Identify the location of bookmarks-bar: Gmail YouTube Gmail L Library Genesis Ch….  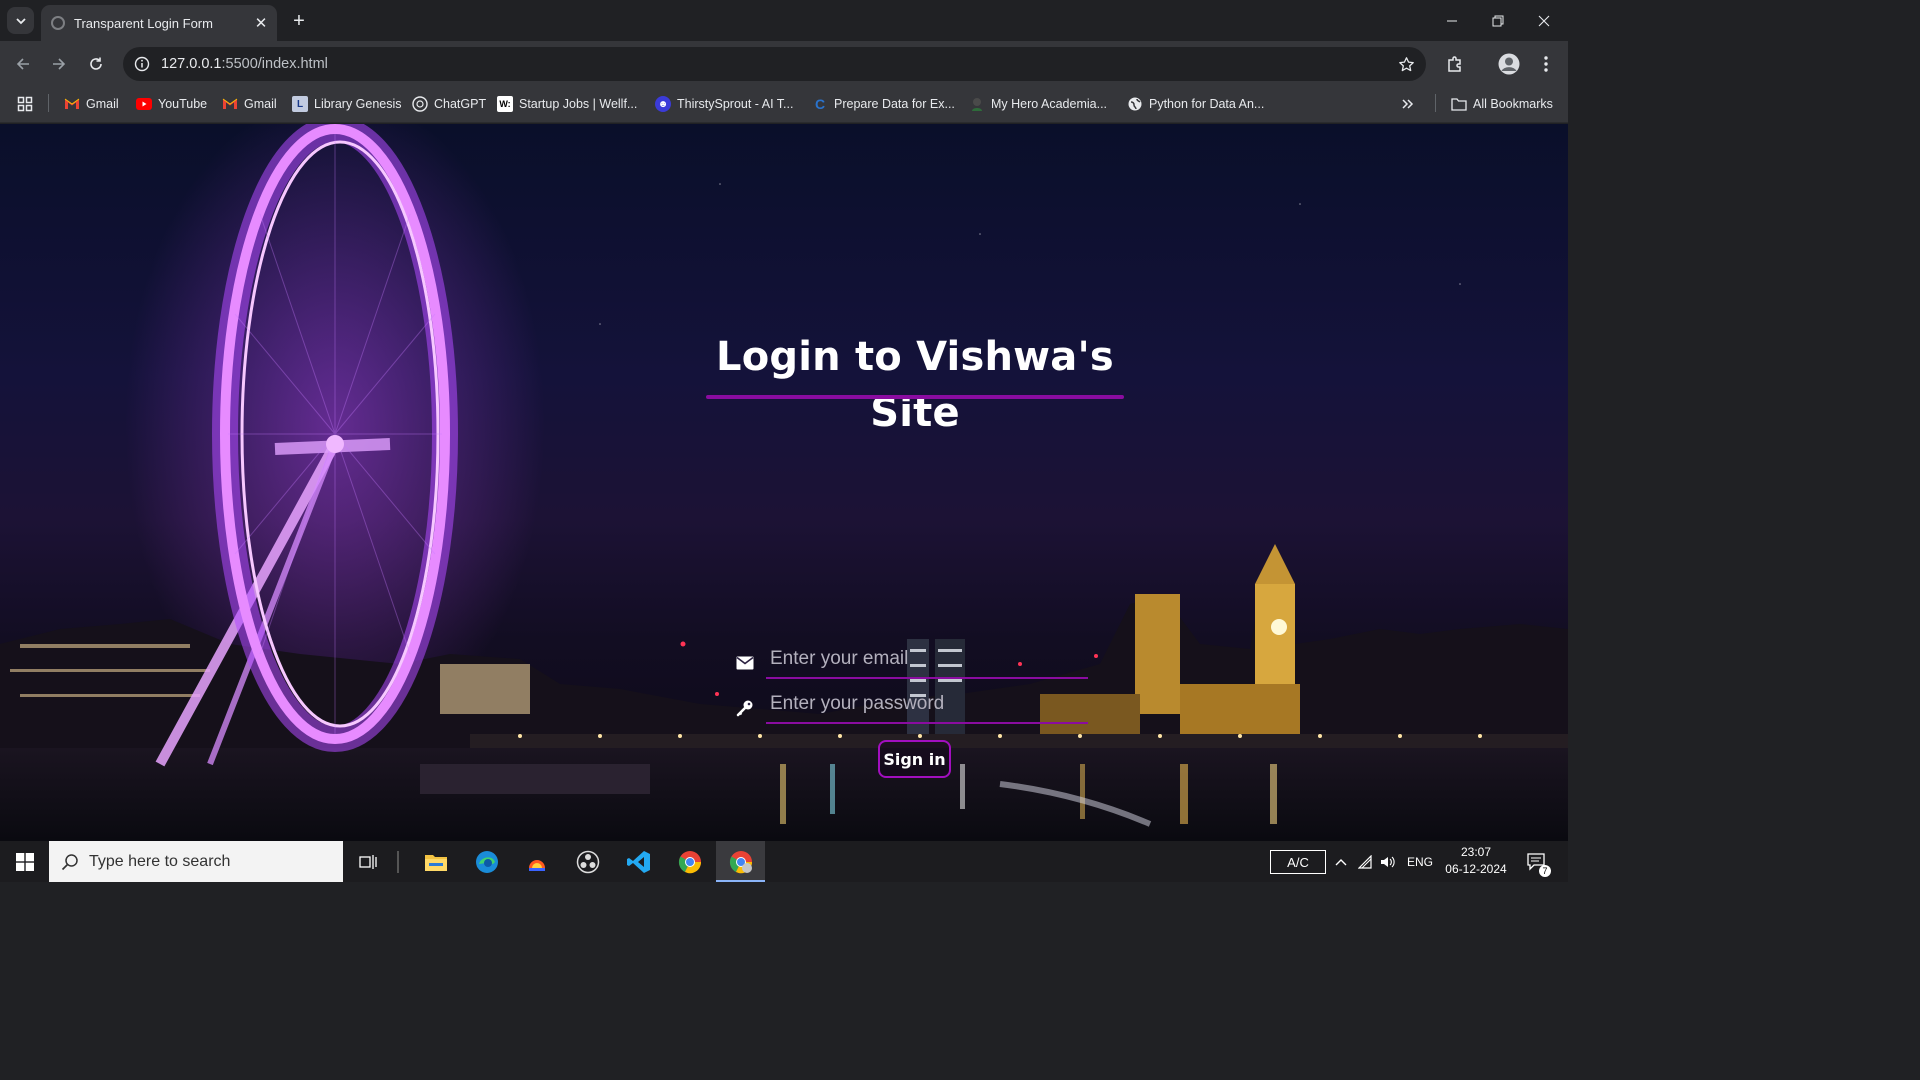
(784, 104).